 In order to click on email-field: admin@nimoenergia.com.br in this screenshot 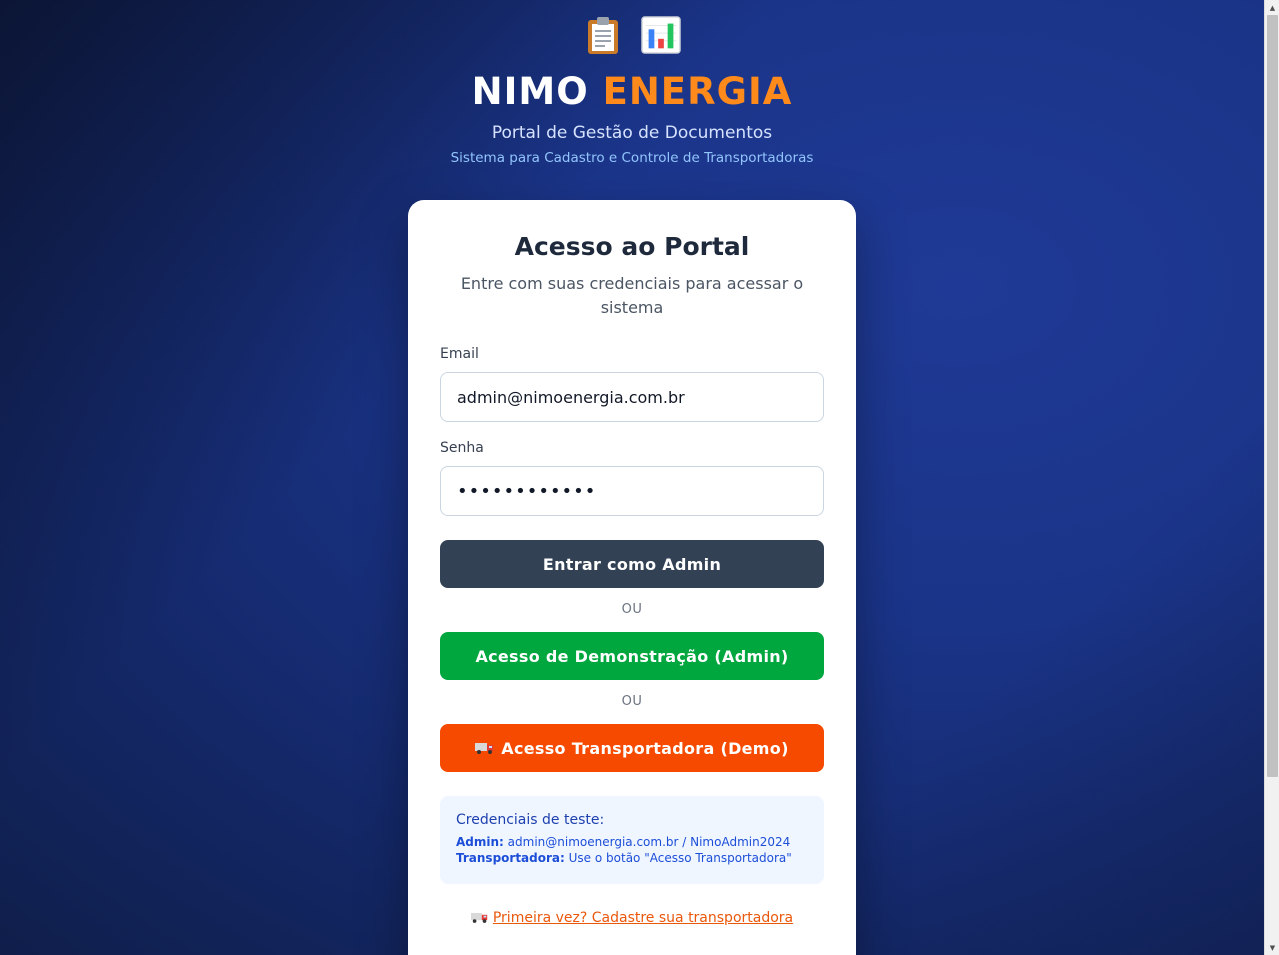, I will do `click(632, 397)`.